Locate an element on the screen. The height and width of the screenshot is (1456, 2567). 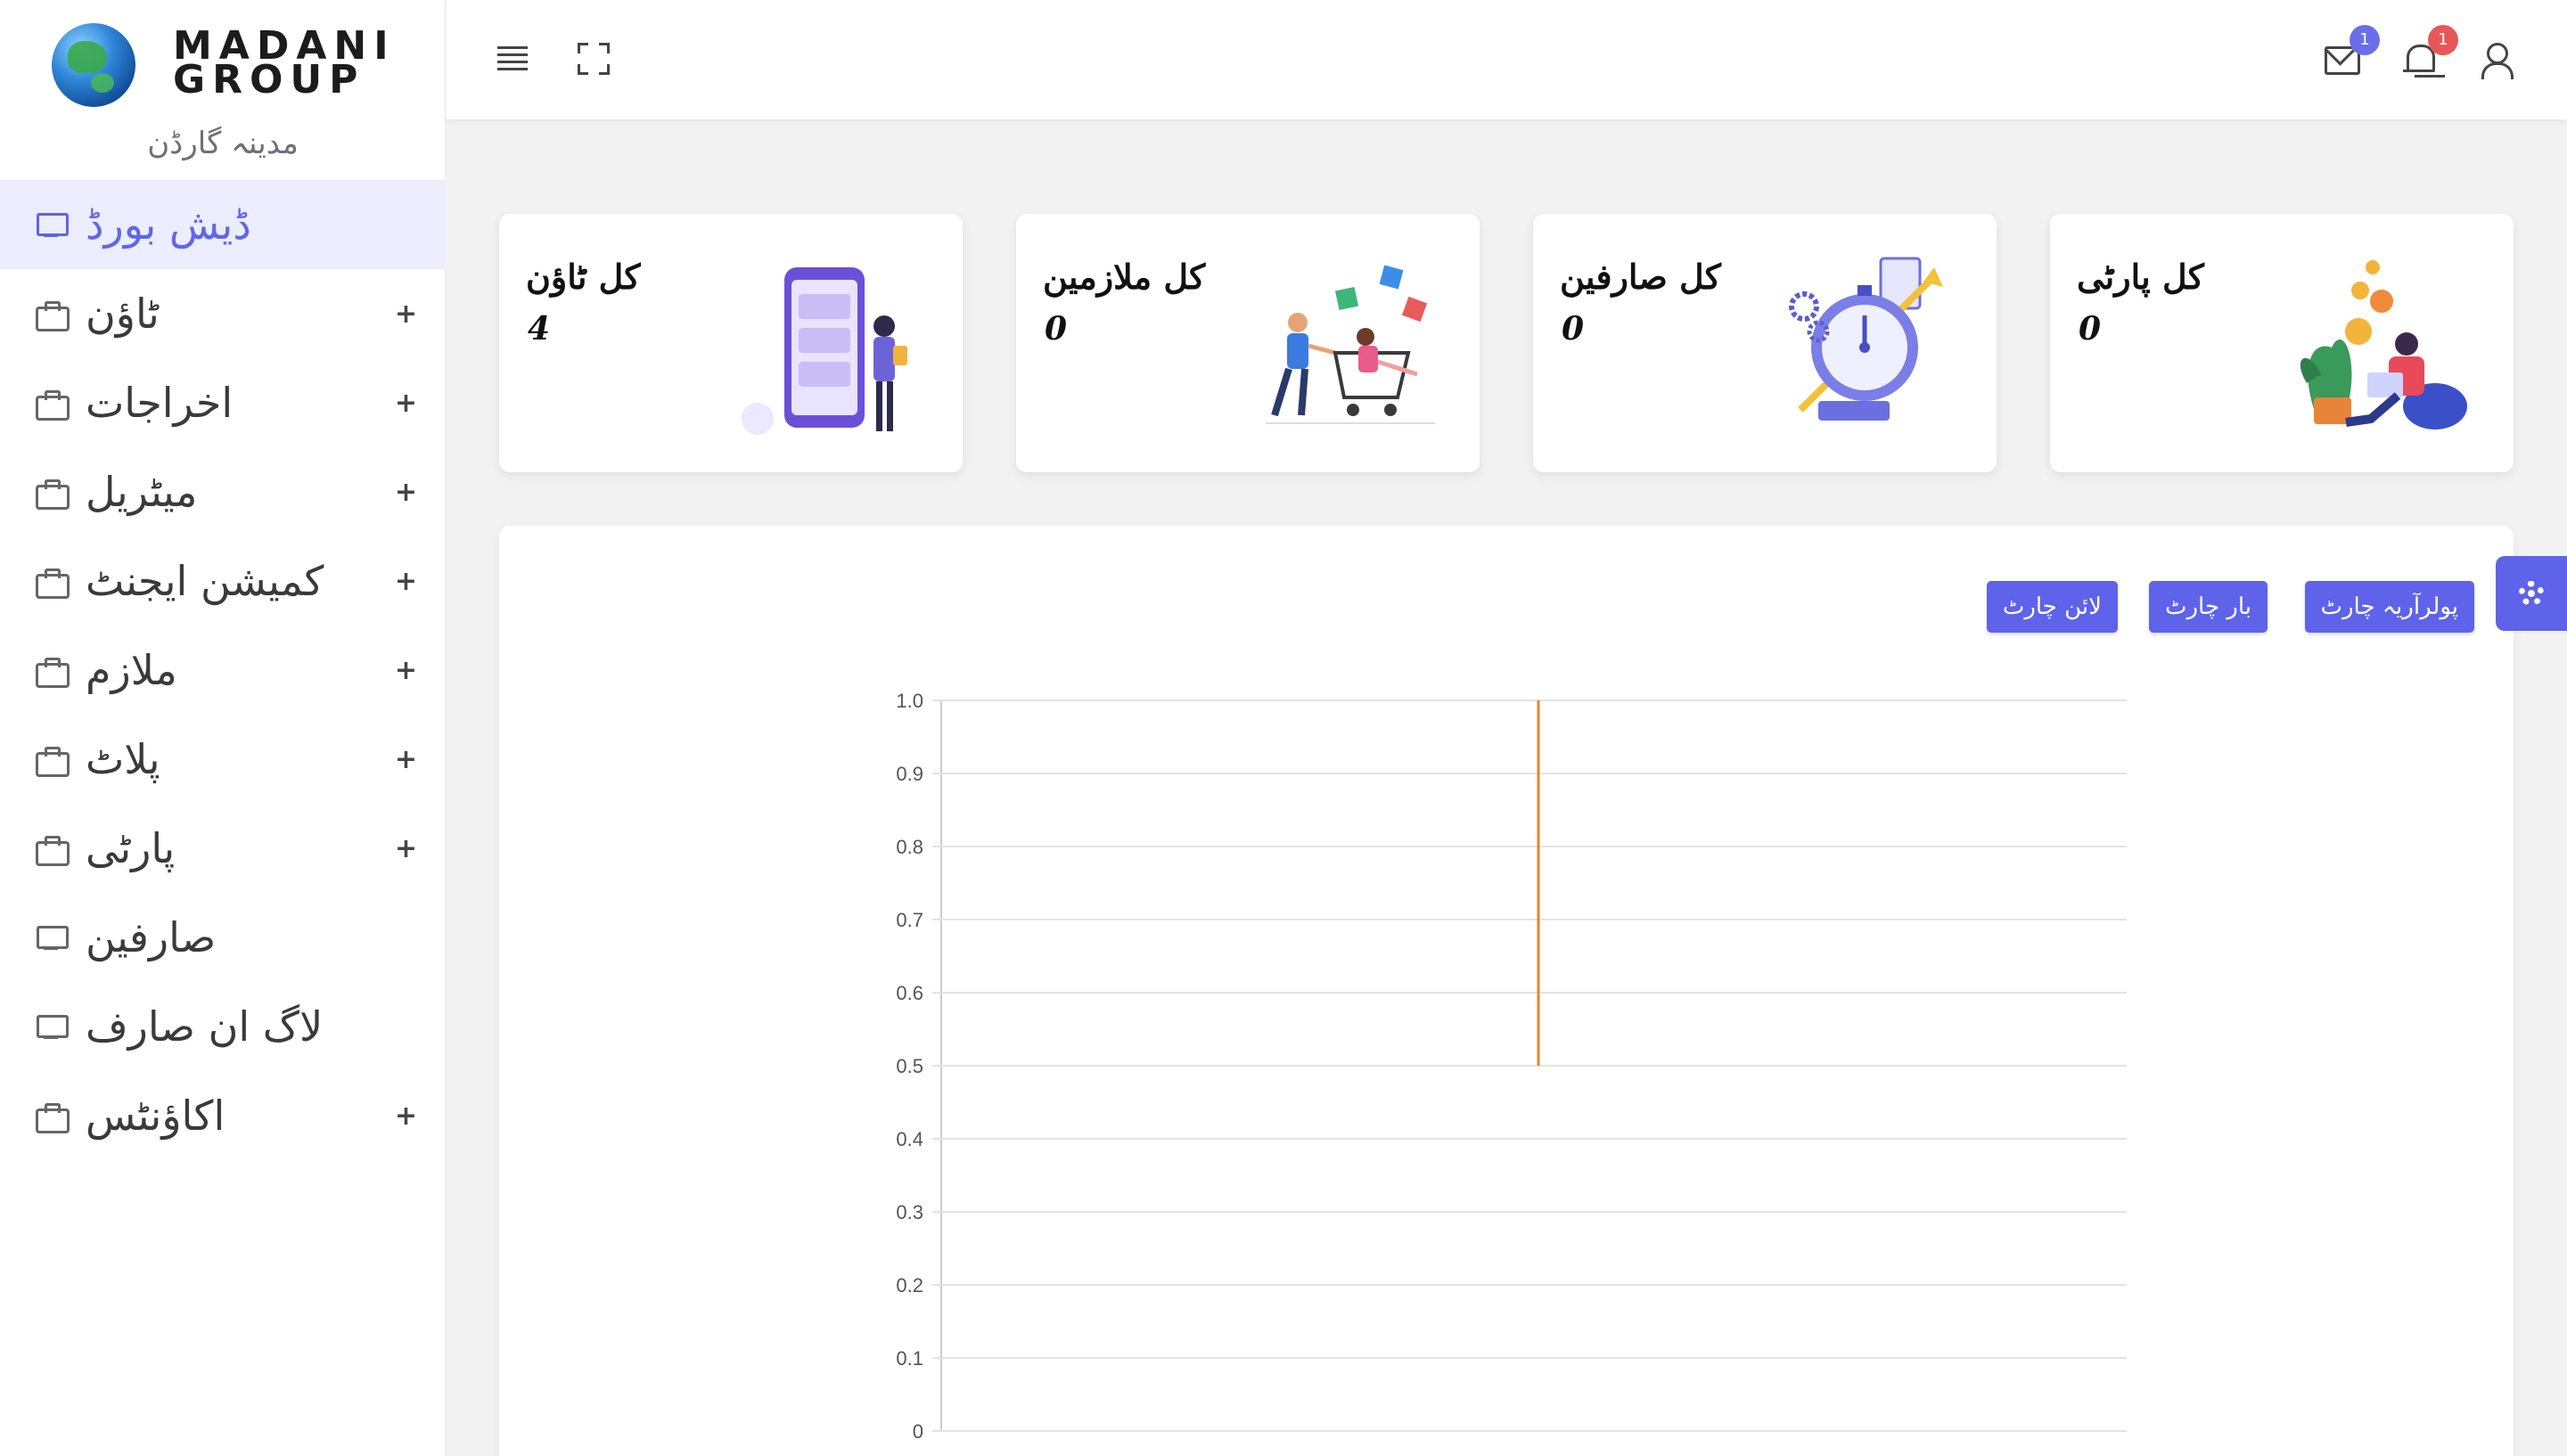
card-title: کل صارفین is located at coordinates (1641, 277).